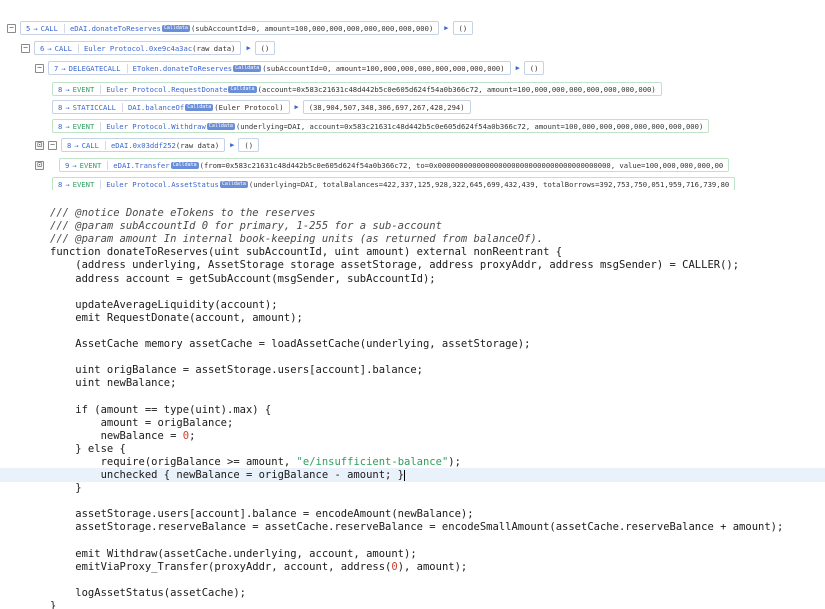 The height and width of the screenshot is (609, 825). Describe the element at coordinates (193, 184) in the screenshot. I see `function-name: .AssetStatus` at that location.